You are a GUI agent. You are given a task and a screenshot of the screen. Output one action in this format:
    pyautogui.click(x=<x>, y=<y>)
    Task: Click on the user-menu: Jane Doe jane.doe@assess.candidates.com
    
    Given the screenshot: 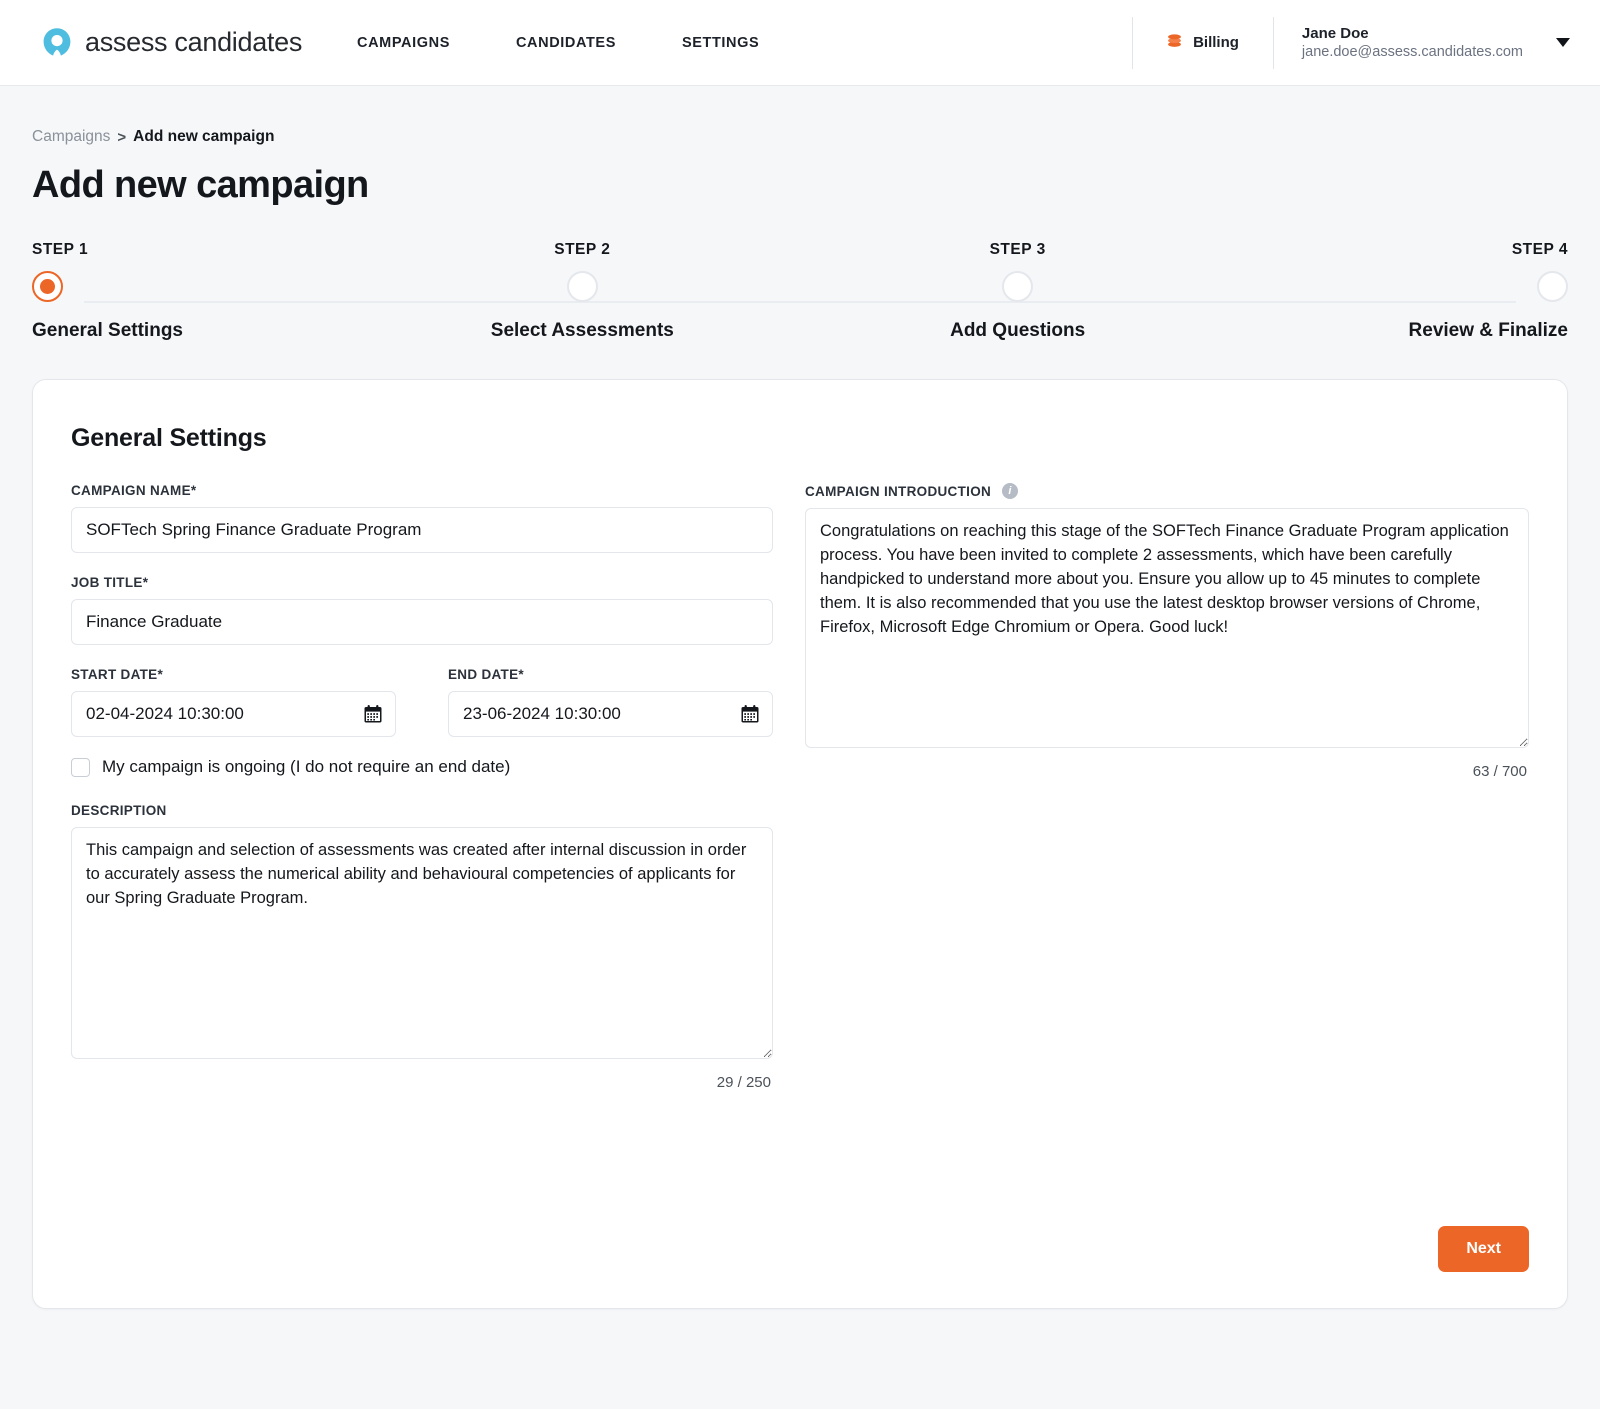 What is the action you would take?
    pyautogui.click(x=1424, y=42)
    